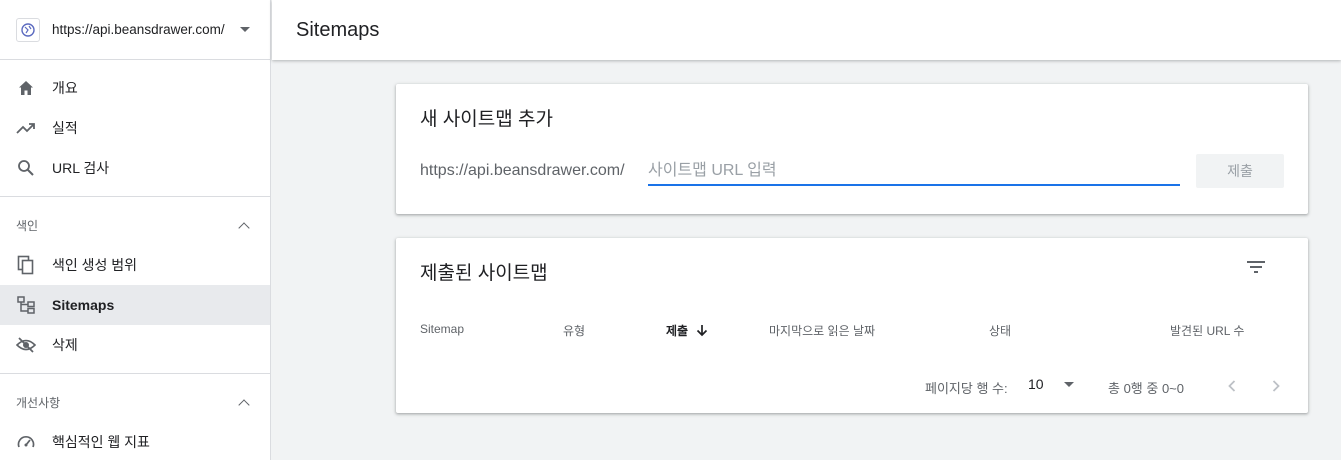 The height and width of the screenshot is (460, 1341). I want to click on sidebar-item-performance: 실적, so click(135, 128).